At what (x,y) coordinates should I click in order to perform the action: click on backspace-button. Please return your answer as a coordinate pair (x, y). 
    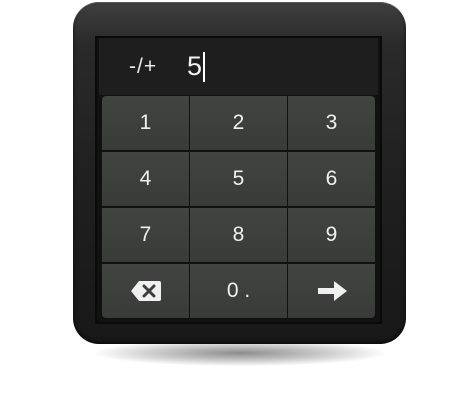
    Looking at the image, I should click on (145, 291).